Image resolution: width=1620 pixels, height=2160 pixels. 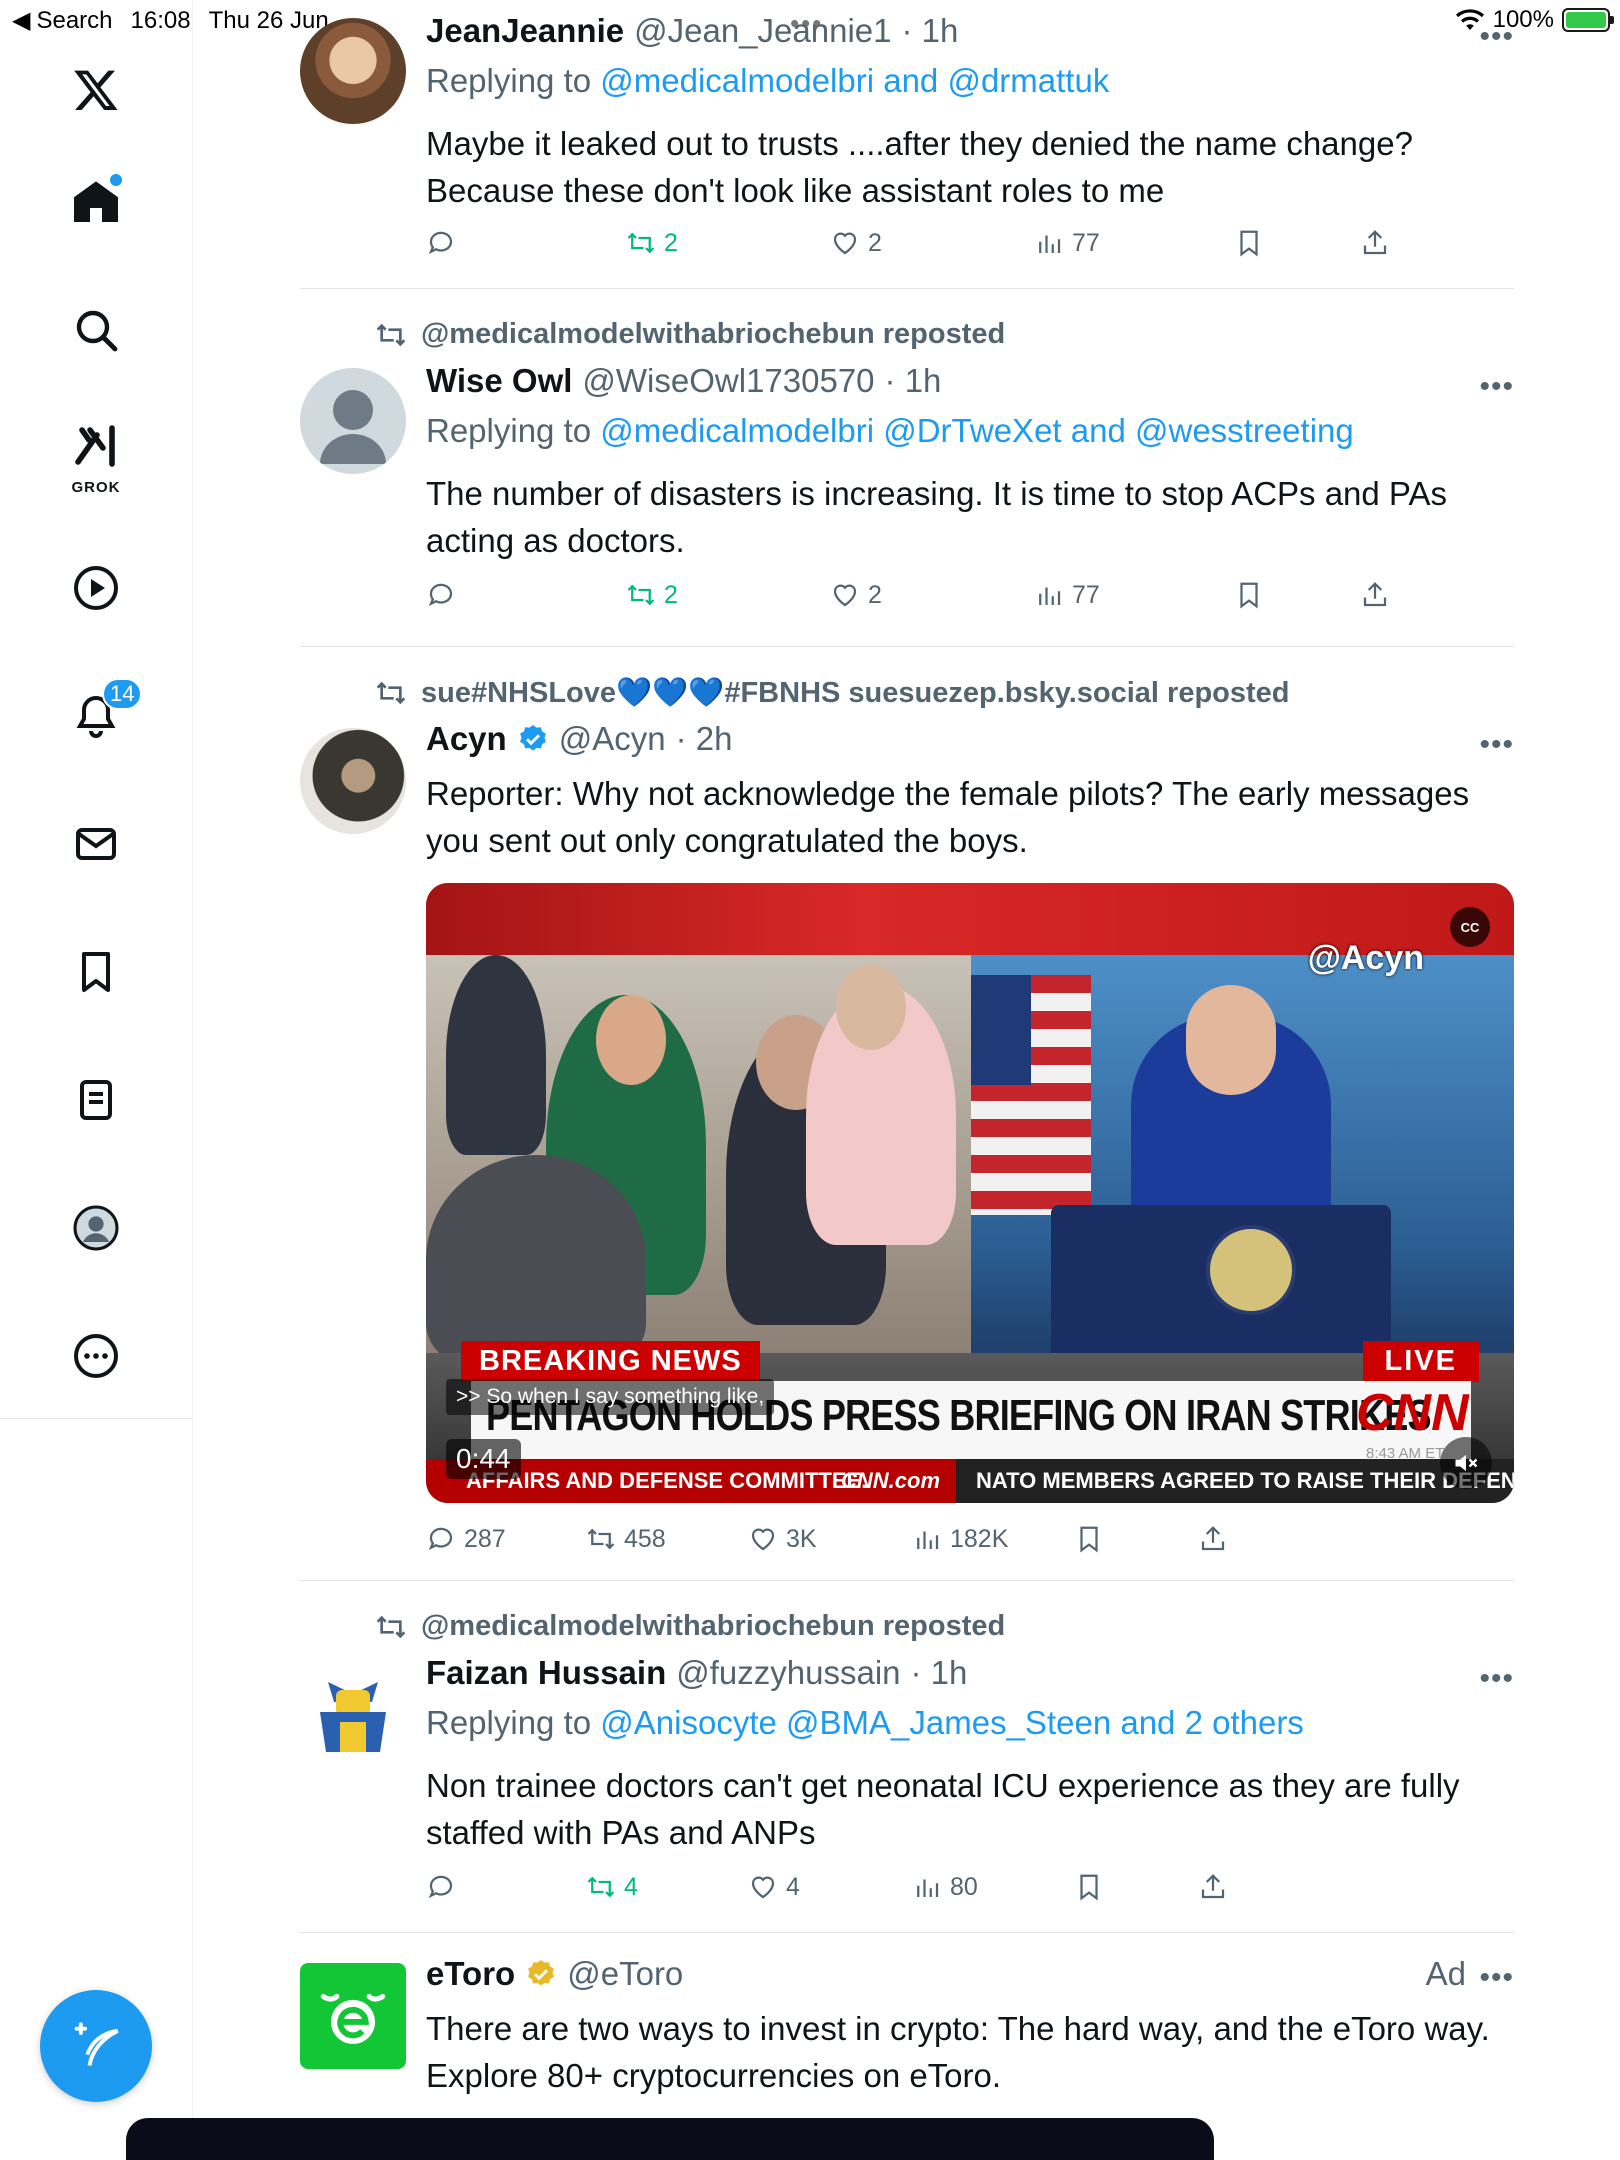 What do you see at coordinates (353, 2016) in the screenshot?
I see `etoro-logo` at bounding box center [353, 2016].